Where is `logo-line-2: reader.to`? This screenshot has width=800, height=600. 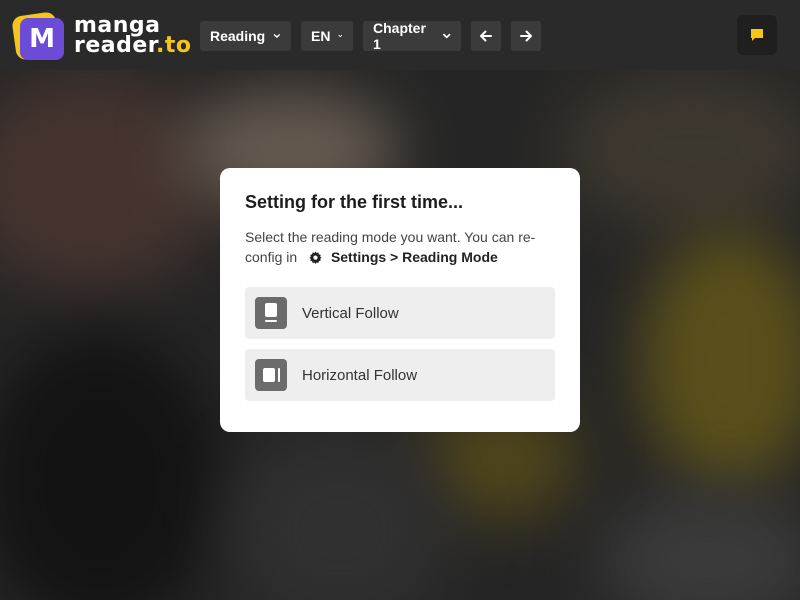
logo-line-2: reader.to is located at coordinates (133, 45).